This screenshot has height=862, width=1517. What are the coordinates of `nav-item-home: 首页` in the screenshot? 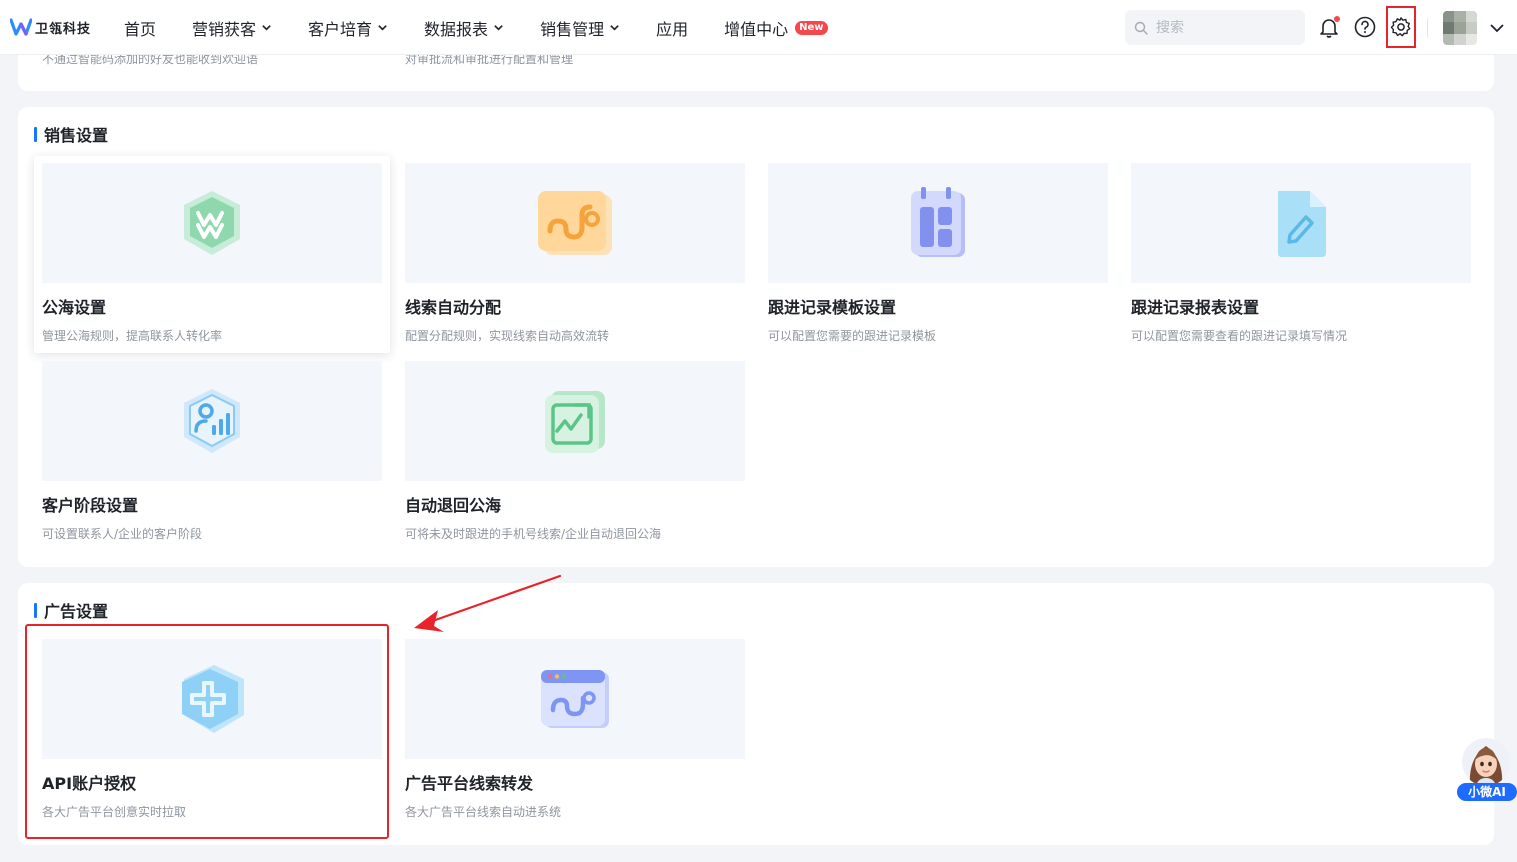 It's located at (140, 28).